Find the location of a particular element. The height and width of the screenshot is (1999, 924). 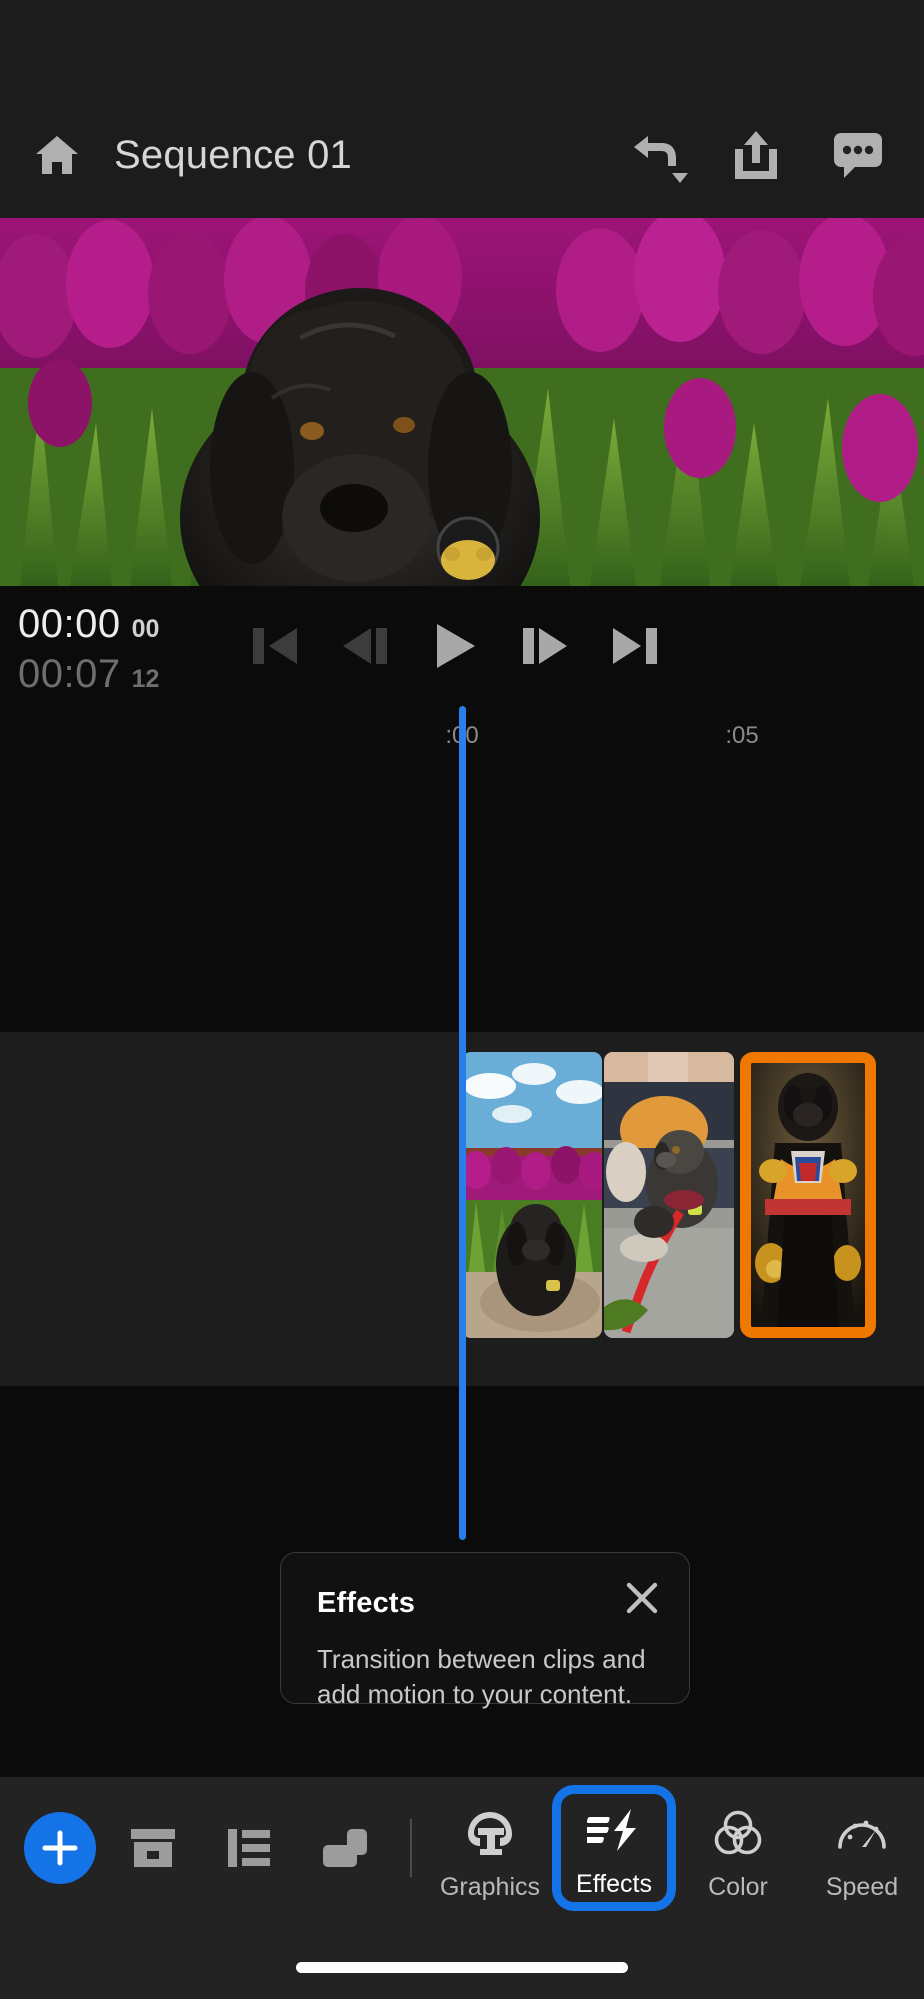

share-export-icon is located at coordinates (756, 155).